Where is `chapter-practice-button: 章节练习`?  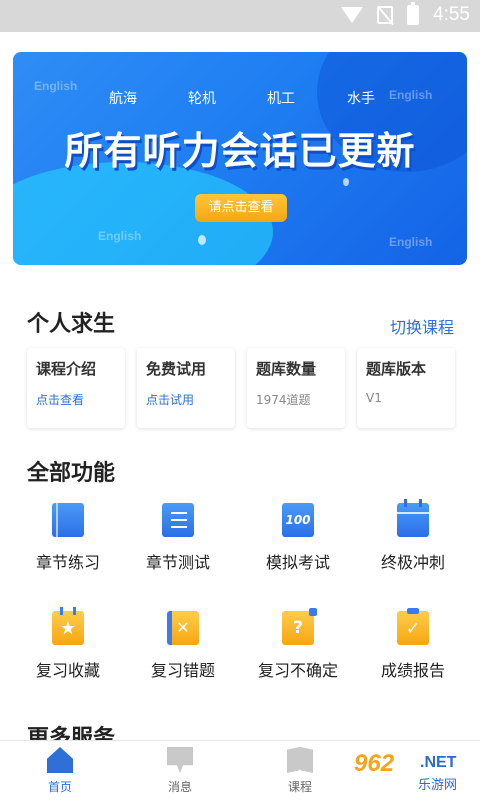
chapter-practice-button: 章节练习 is located at coordinates (68, 538).